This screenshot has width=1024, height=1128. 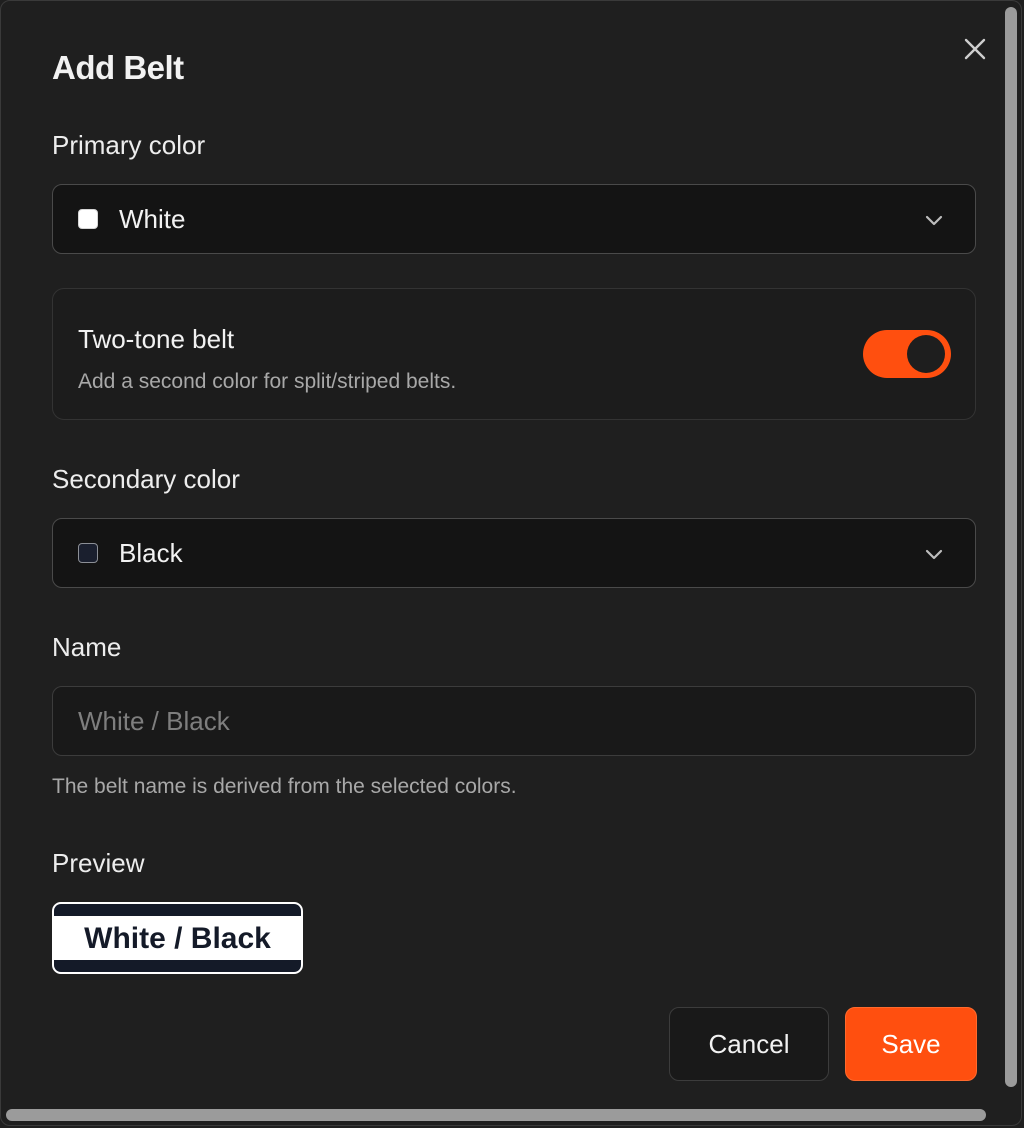 I want to click on belt-preview-text: White / Black, so click(x=177, y=938).